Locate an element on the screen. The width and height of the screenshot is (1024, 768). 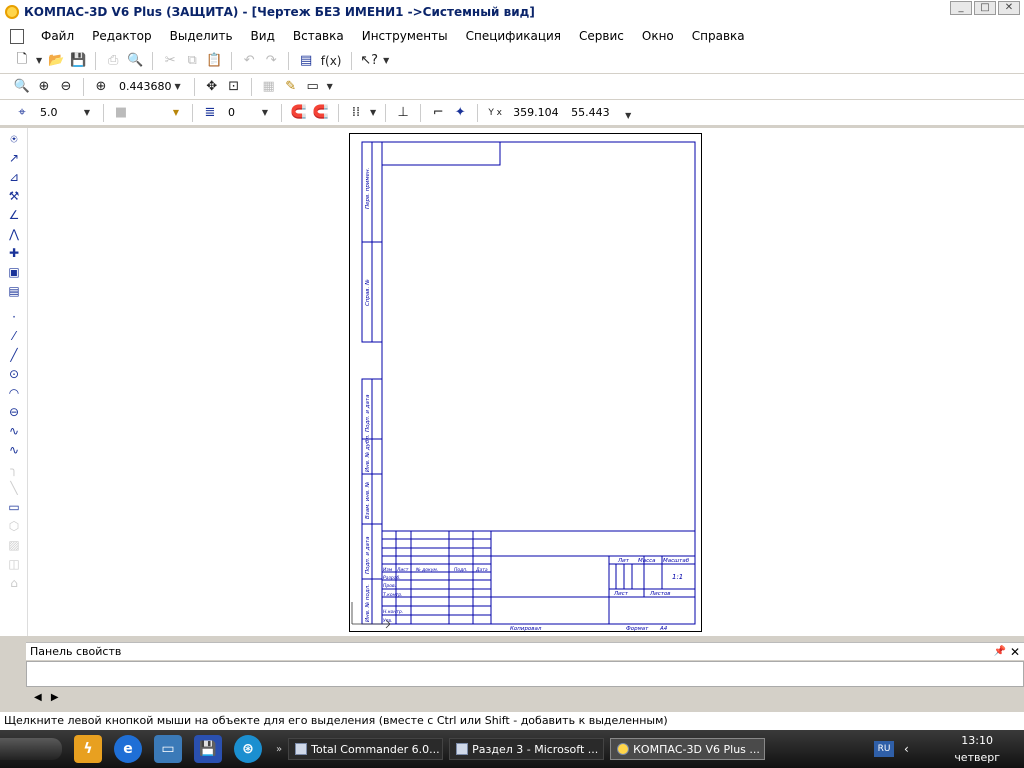
y-coordinate-field: 55.443 is located at coordinates (593, 113).